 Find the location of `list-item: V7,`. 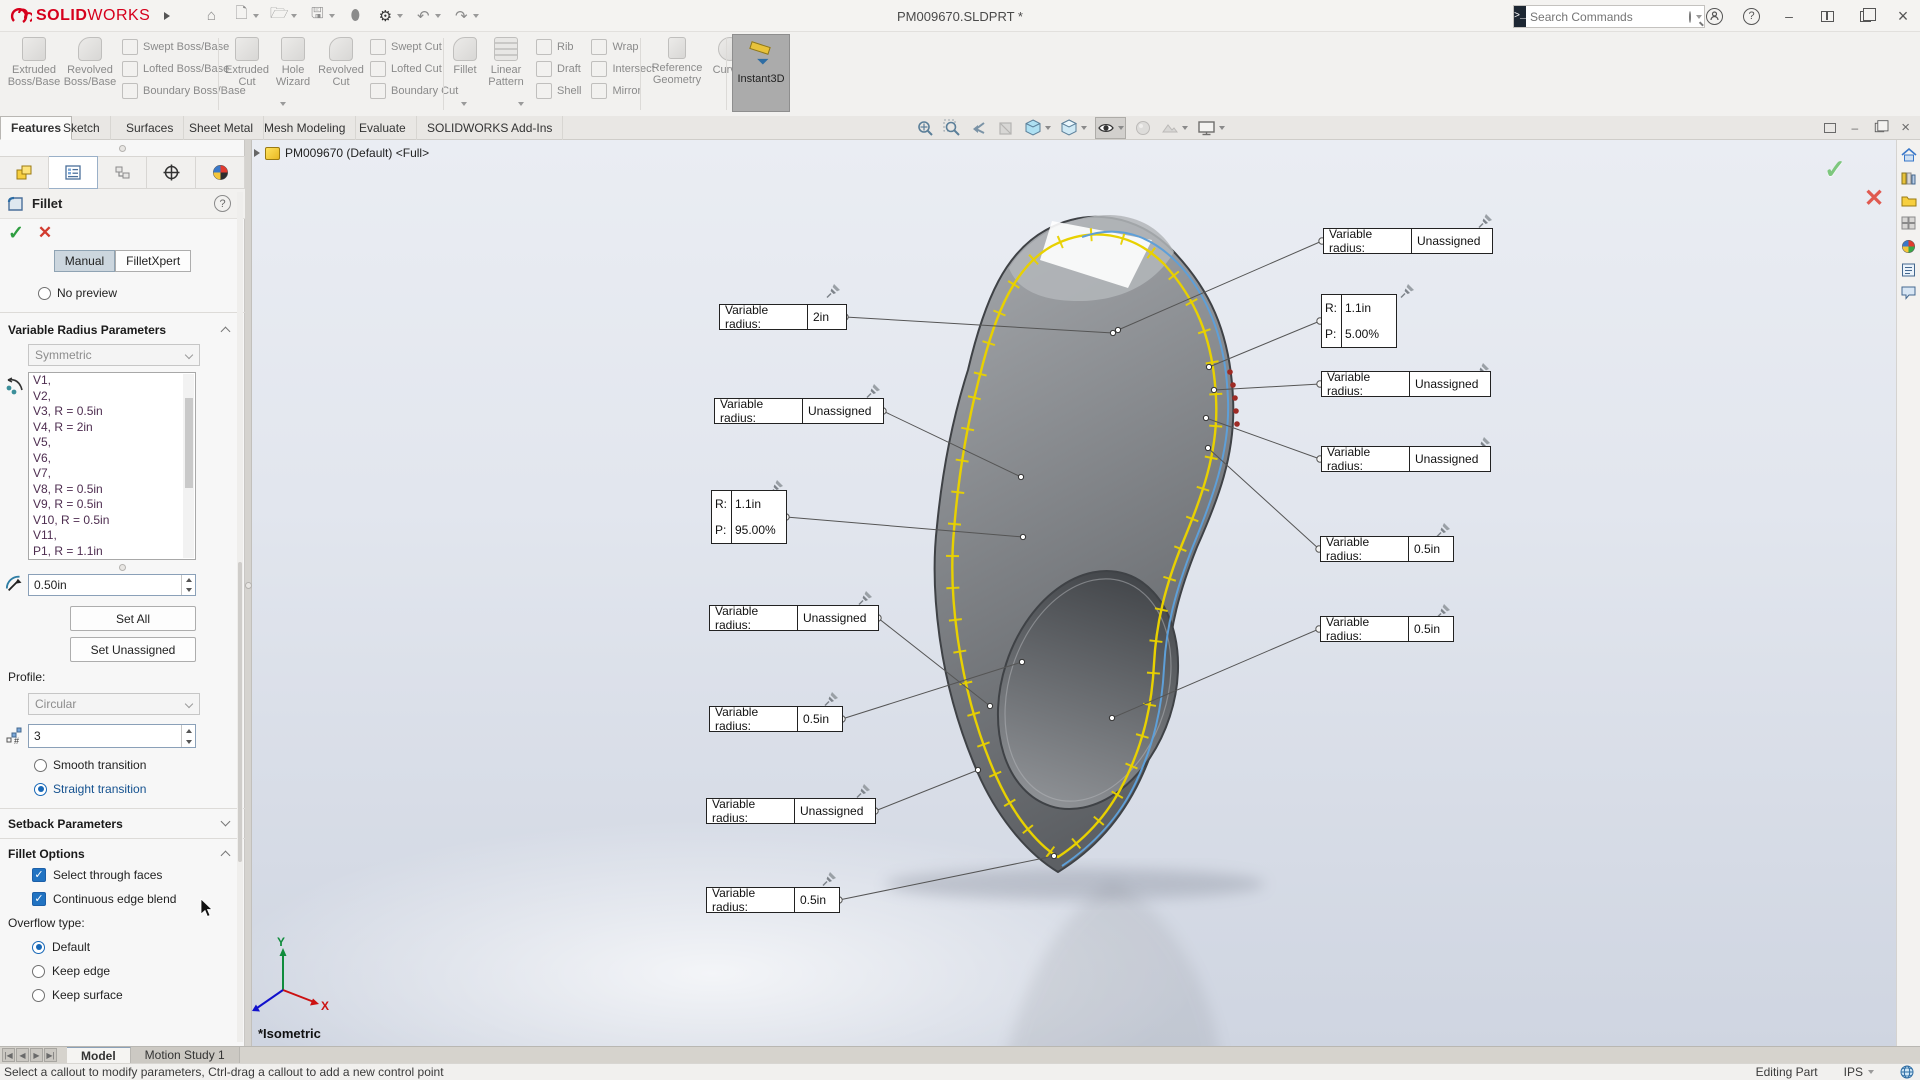

list-item: V7, is located at coordinates (112, 474).